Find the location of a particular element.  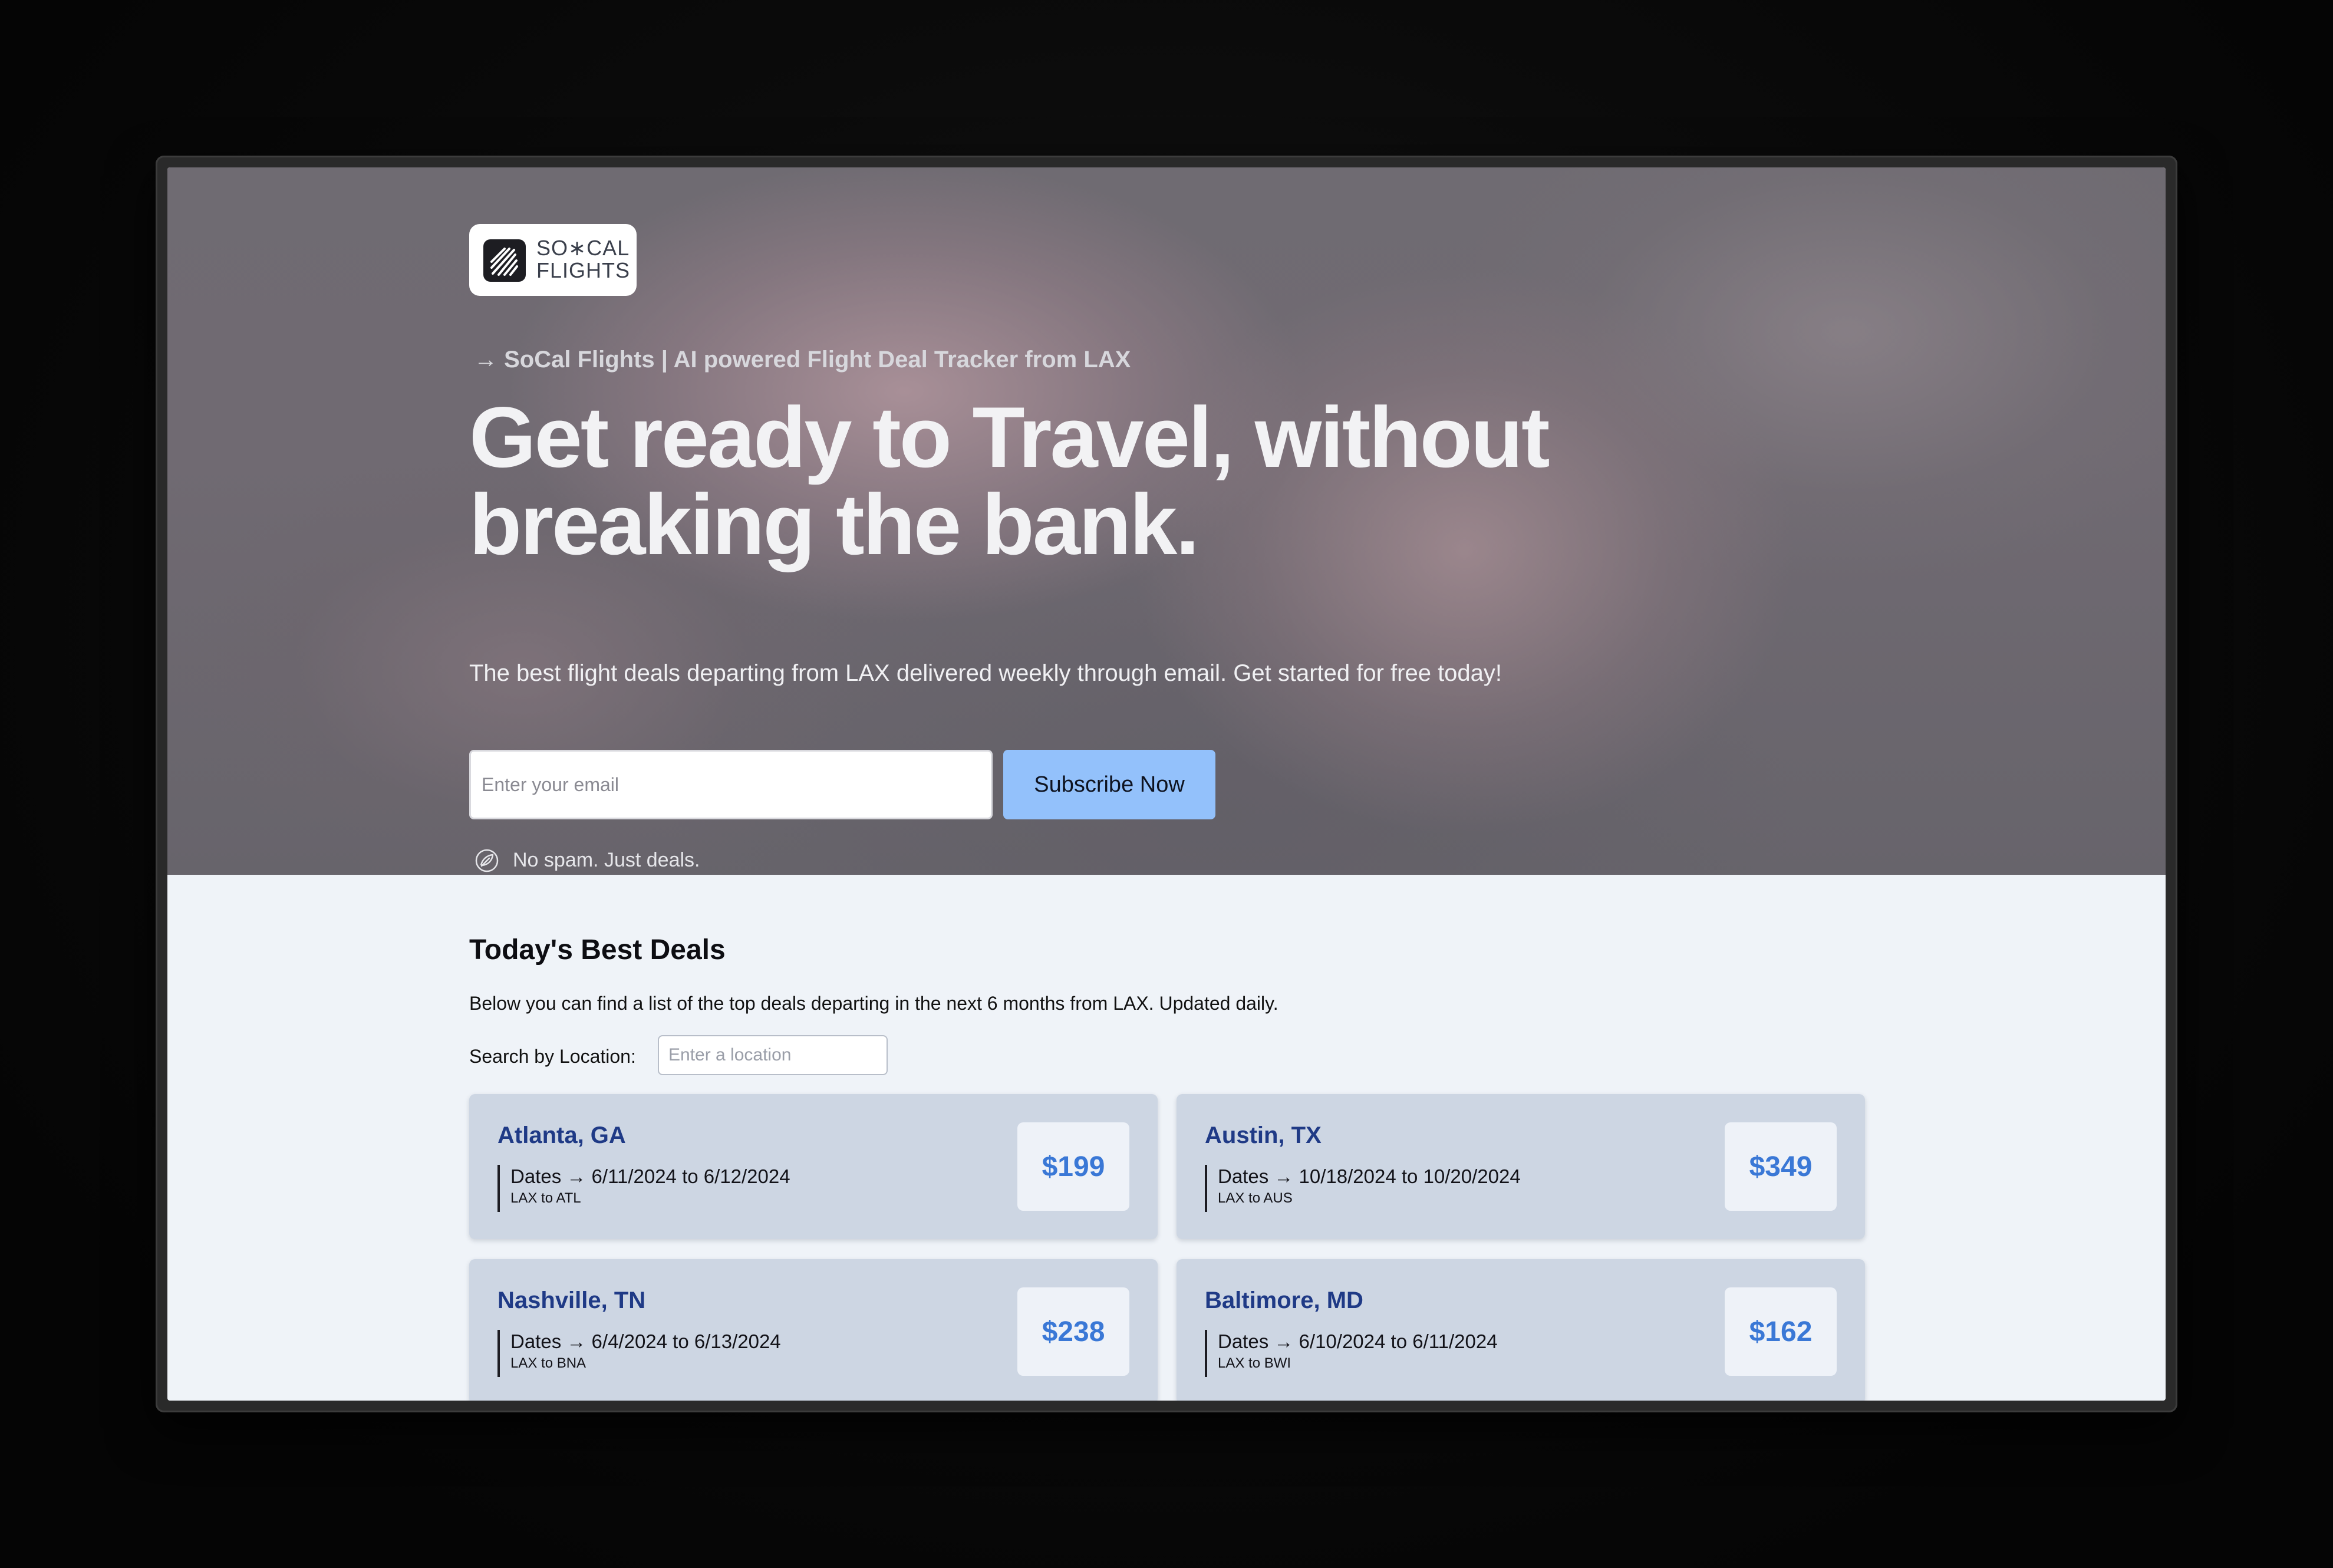

leaf-circle-icon is located at coordinates (487, 860).